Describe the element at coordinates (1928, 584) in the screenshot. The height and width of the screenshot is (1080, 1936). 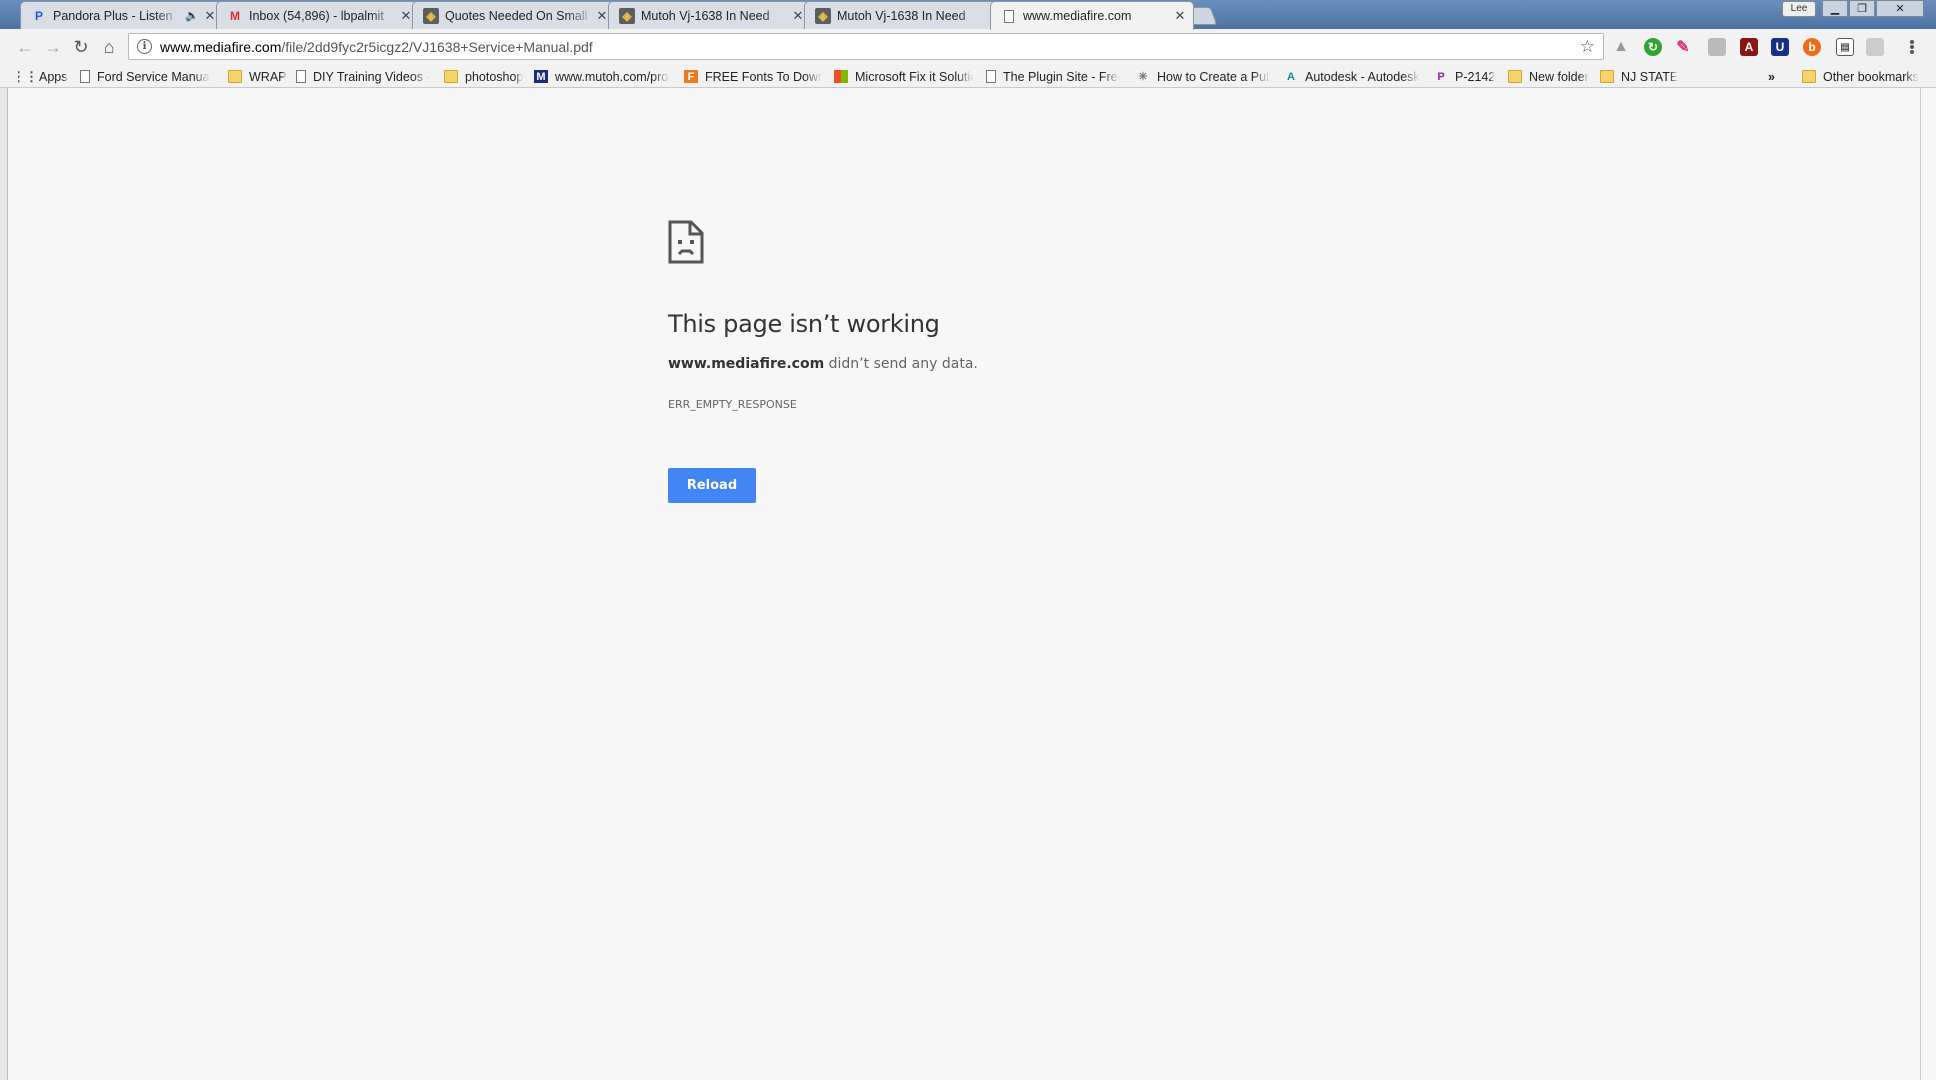
I see `scrollbar` at that location.